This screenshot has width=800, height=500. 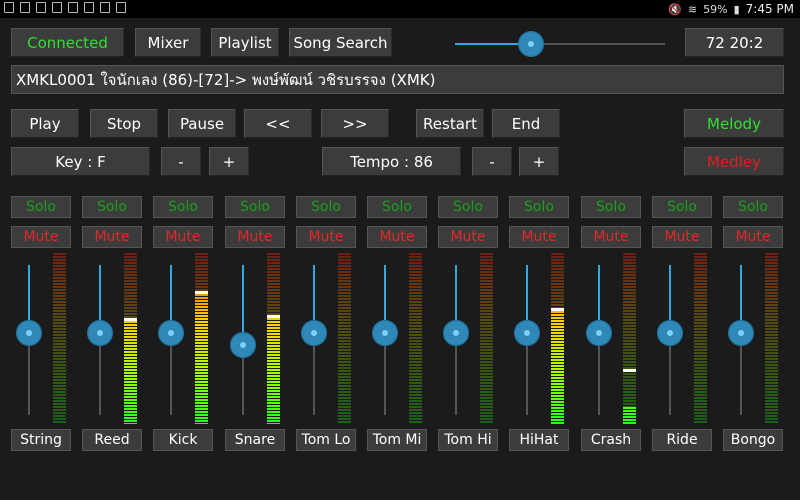 What do you see at coordinates (229, 161) in the screenshot?
I see `key-plus-button: +` at bounding box center [229, 161].